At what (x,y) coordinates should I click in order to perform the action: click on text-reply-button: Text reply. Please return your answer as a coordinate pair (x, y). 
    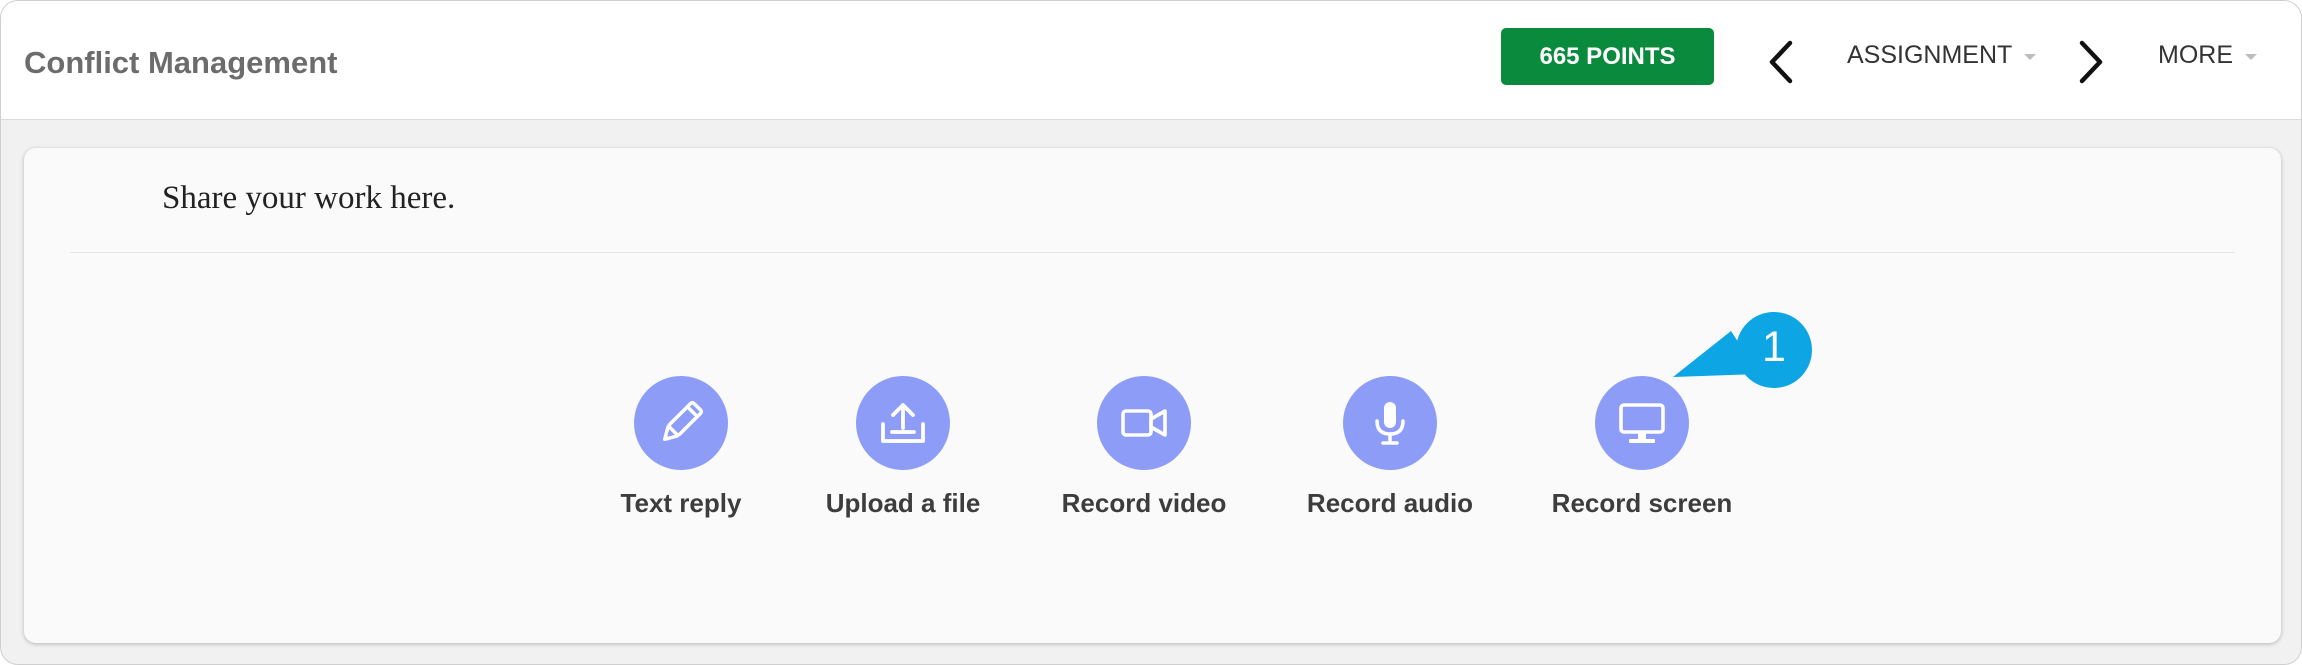
    Looking at the image, I should click on (681, 451).